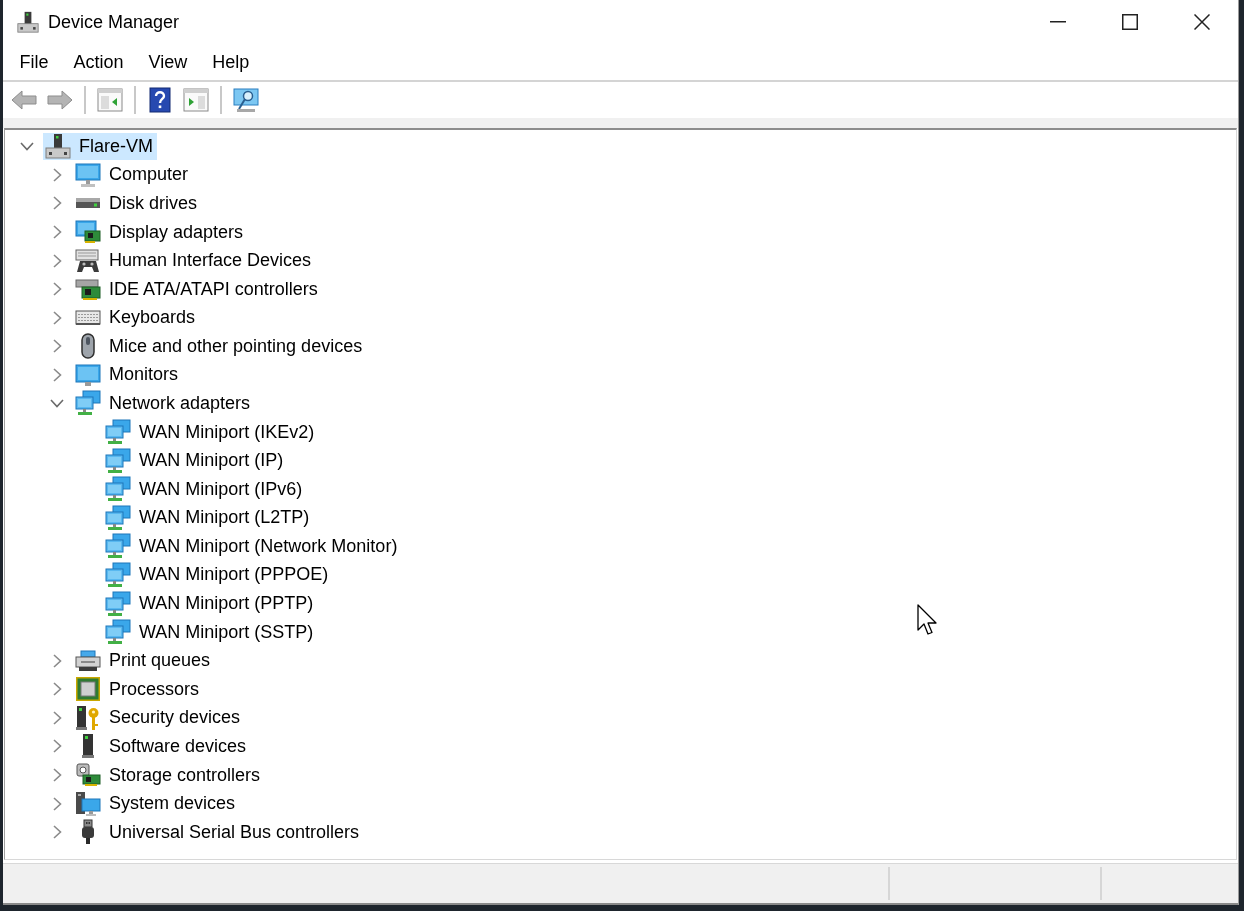  Describe the element at coordinates (88, 289) in the screenshot. I see `circuit-card-icon` at that location.